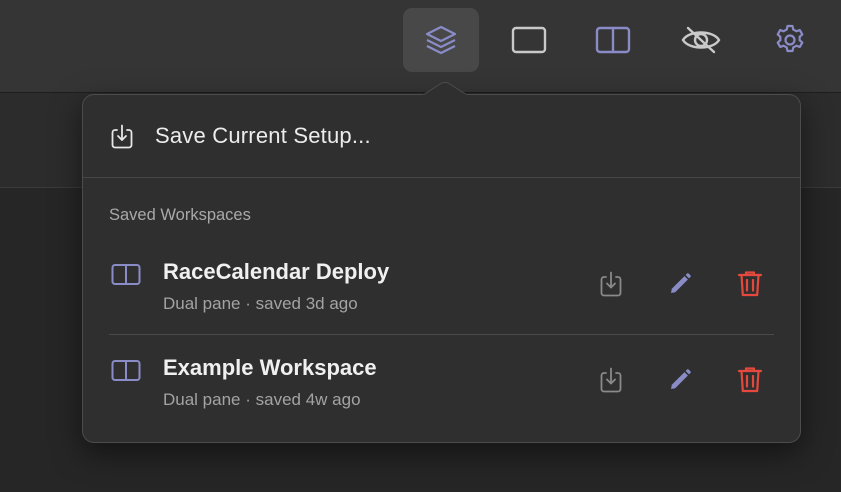 This screenshot has width=841, height=492. I want to click on workspace-name: RaceCalendar Deploy, so click(276, 271).